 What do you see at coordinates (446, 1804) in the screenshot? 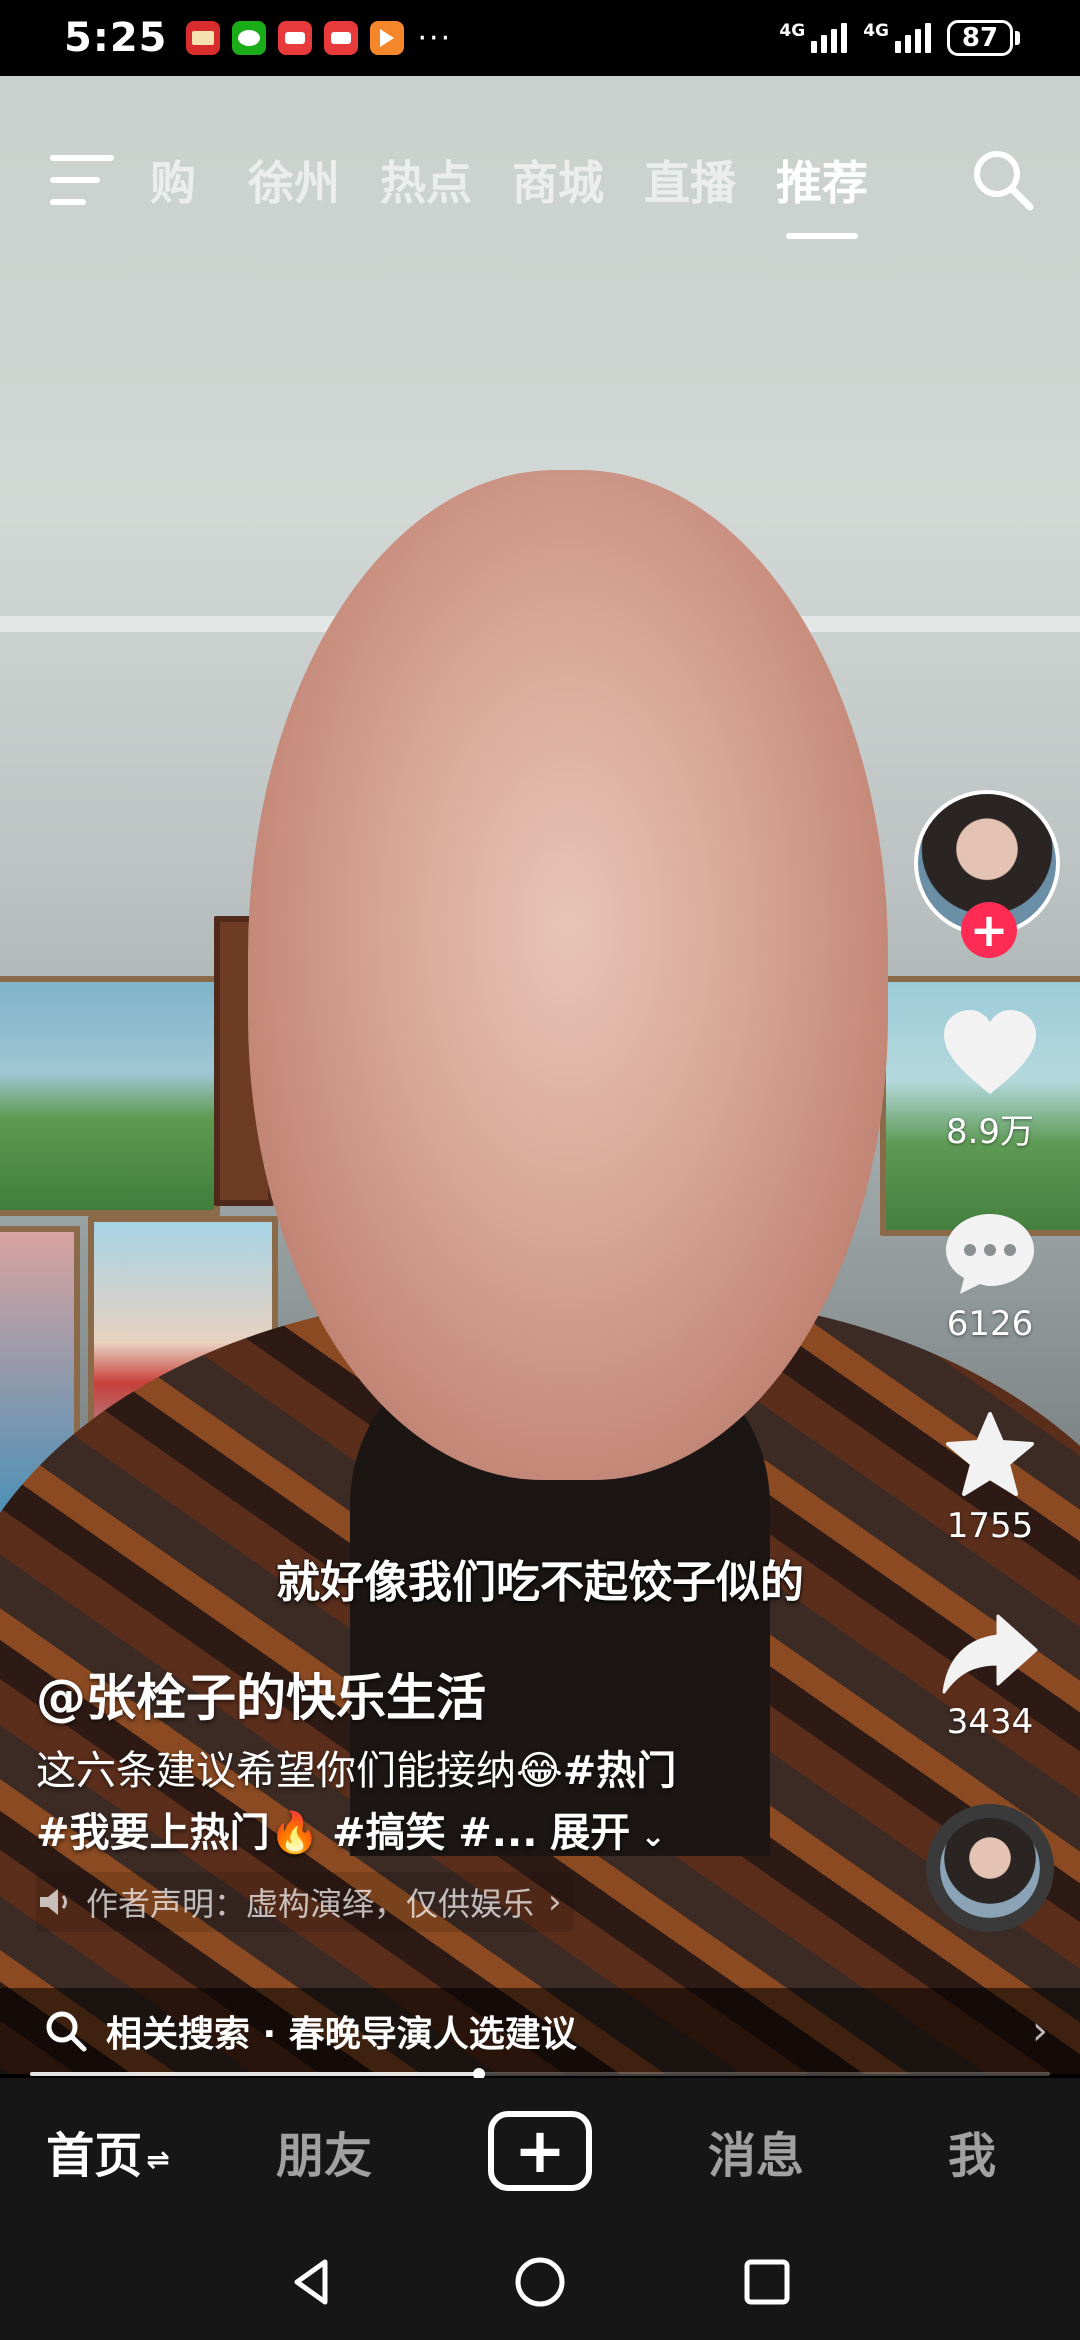
I see `video-caption: 这六条建议希望你们能接纳😂#热门 #我要上热门🔥 #搞笑 #... 展开 ⌄` at bounding box center [446, 1804].